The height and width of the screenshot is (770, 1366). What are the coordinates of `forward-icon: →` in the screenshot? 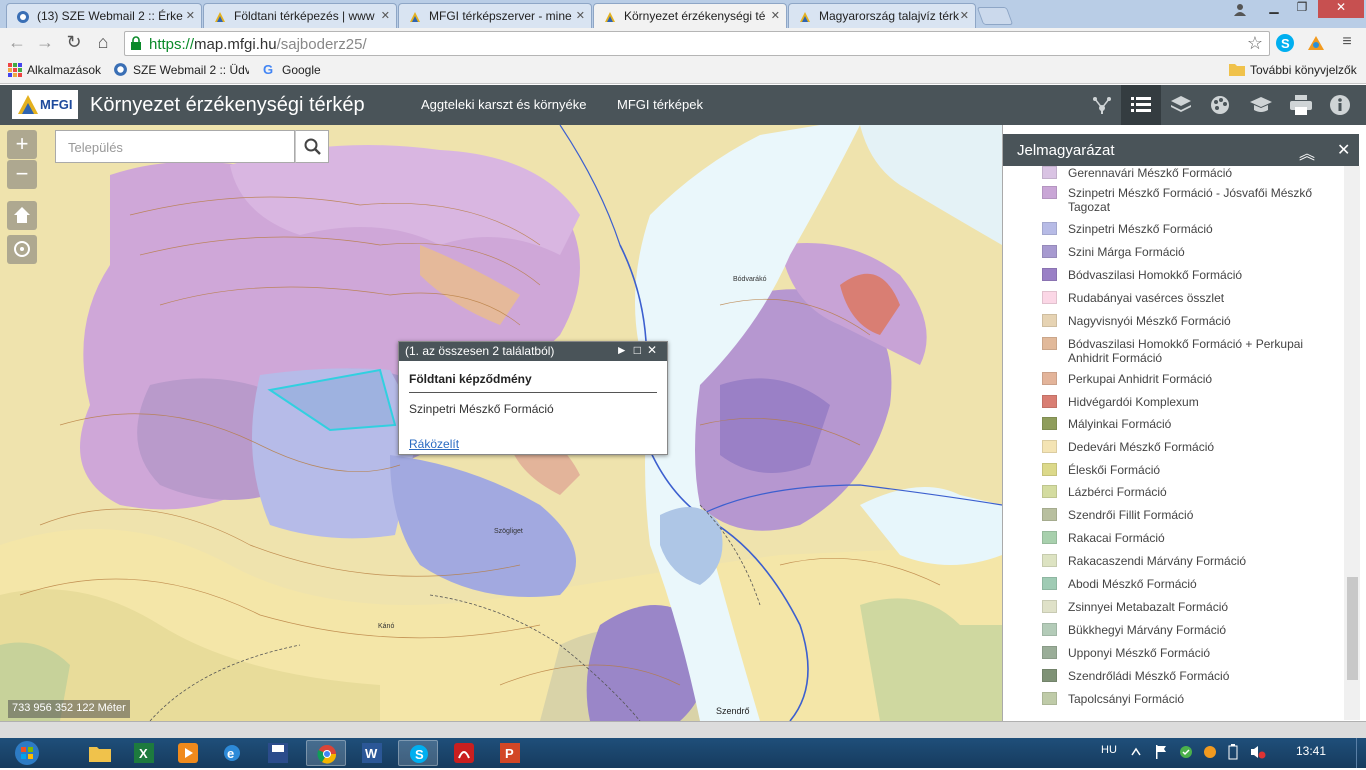 It's located at (45, 43).